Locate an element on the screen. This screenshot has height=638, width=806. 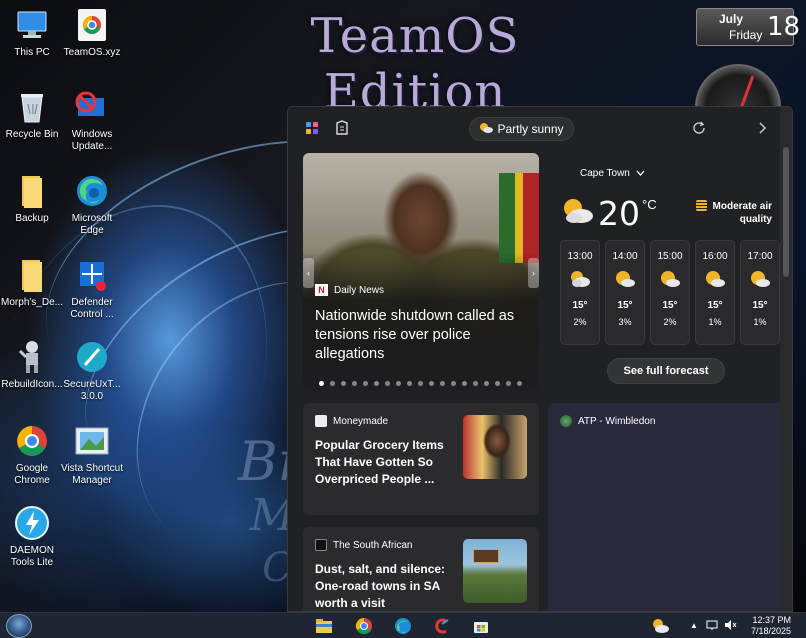
panel-scrollbar is located at coordinates (786, 359).